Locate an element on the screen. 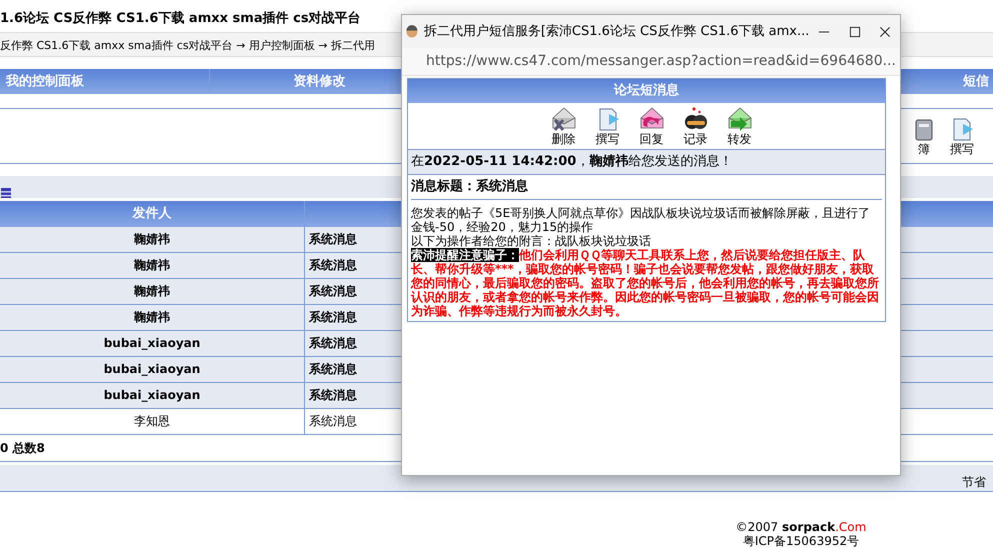 This screenshot has height=559, width=993. message-subject: 消息标题：系统消息 is located at coordinates (469, 187).